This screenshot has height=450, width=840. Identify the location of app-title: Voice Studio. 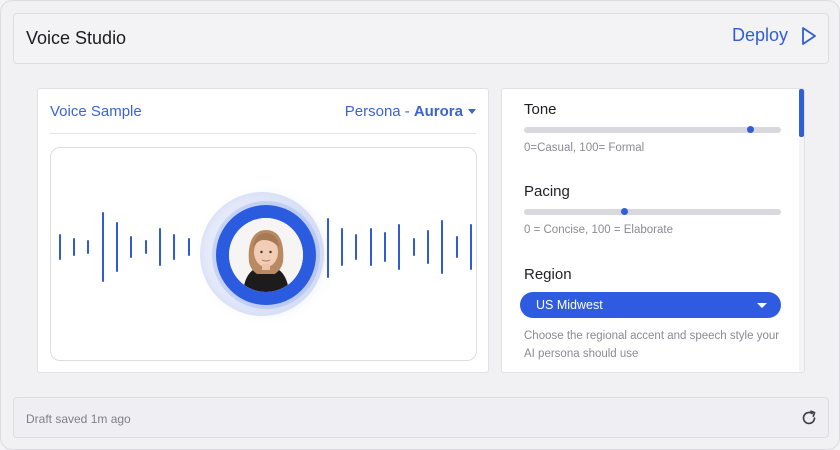
(76, 38).